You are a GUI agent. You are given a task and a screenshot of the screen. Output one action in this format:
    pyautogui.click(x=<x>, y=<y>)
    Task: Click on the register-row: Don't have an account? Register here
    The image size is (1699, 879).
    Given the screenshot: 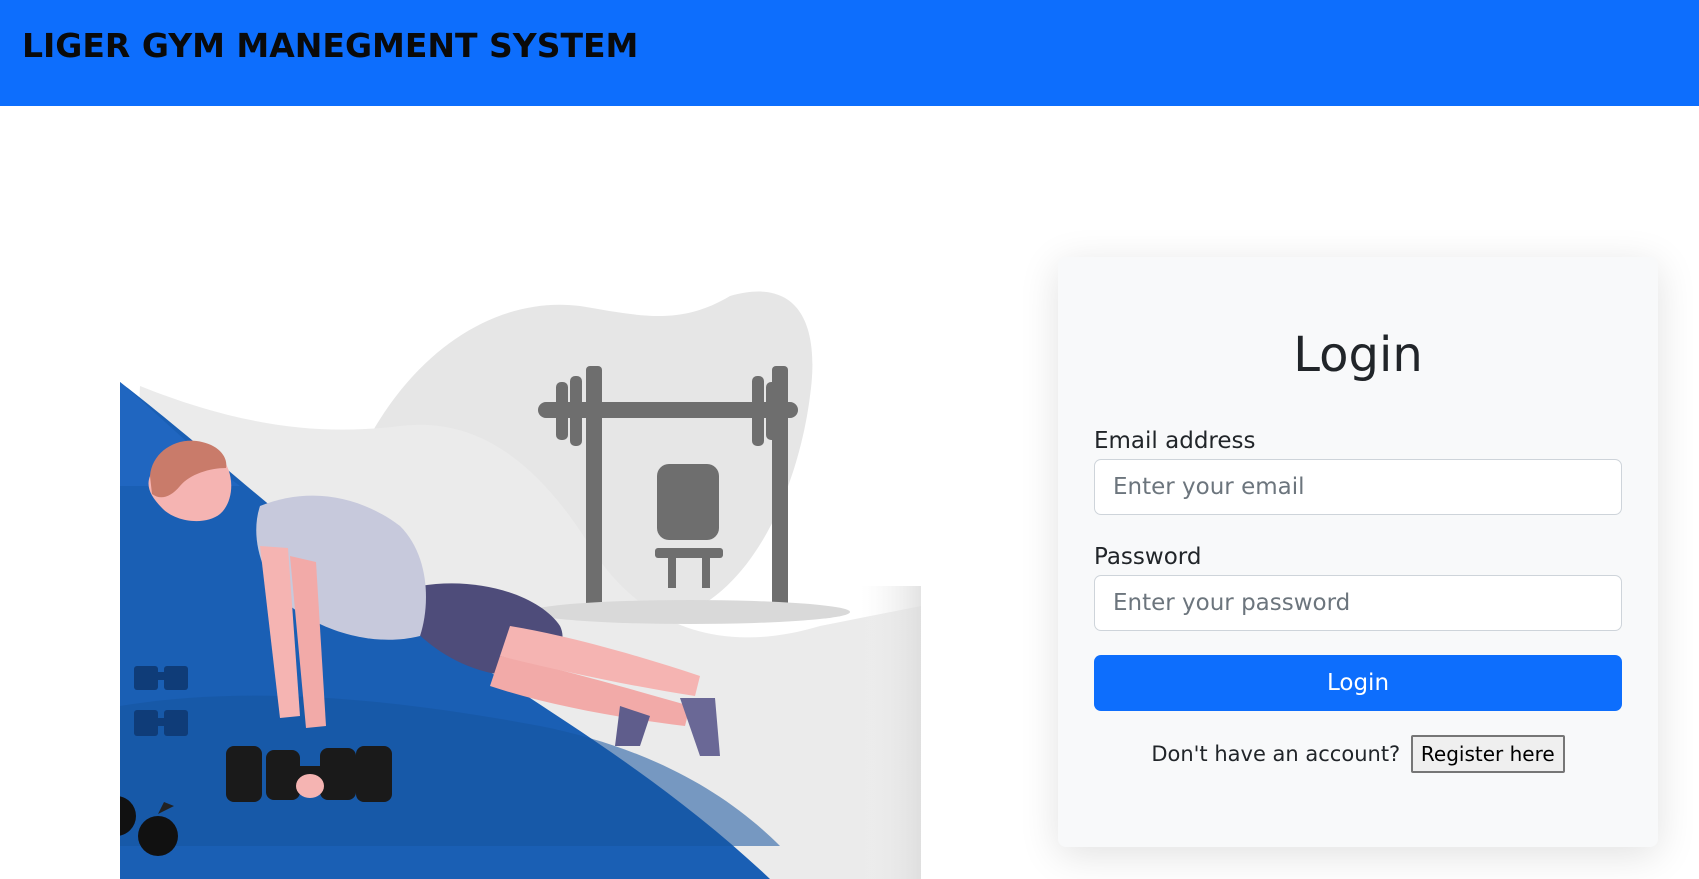 What is the action you would take?
    pyautogui.click(x=1358, y=754)
    